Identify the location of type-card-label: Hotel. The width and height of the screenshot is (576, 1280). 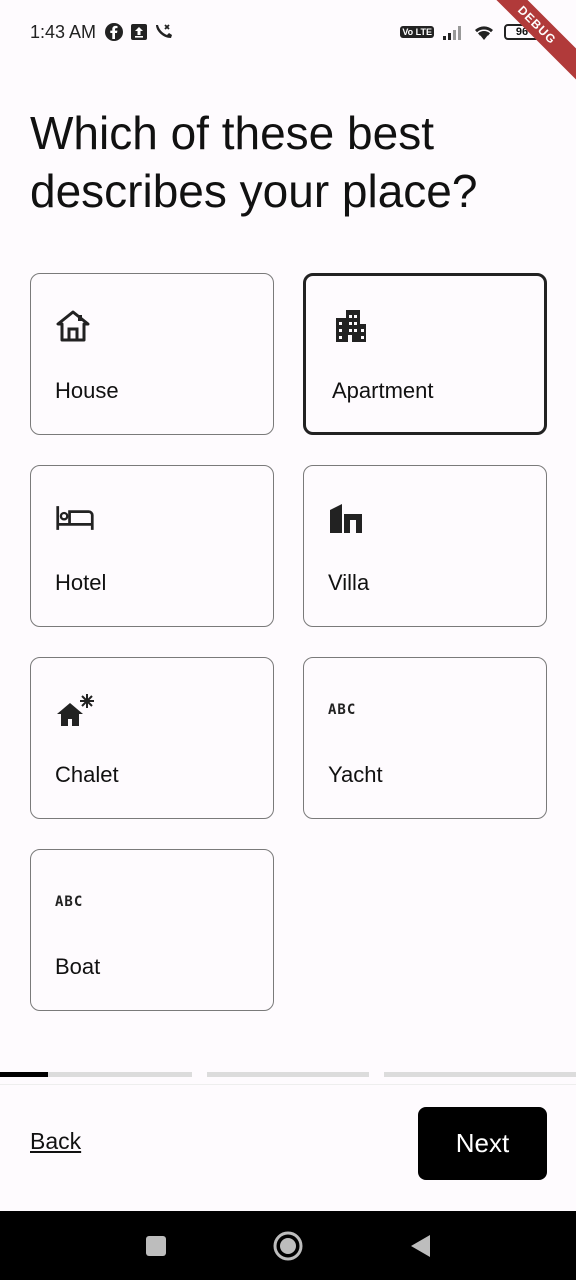
(81, 582).